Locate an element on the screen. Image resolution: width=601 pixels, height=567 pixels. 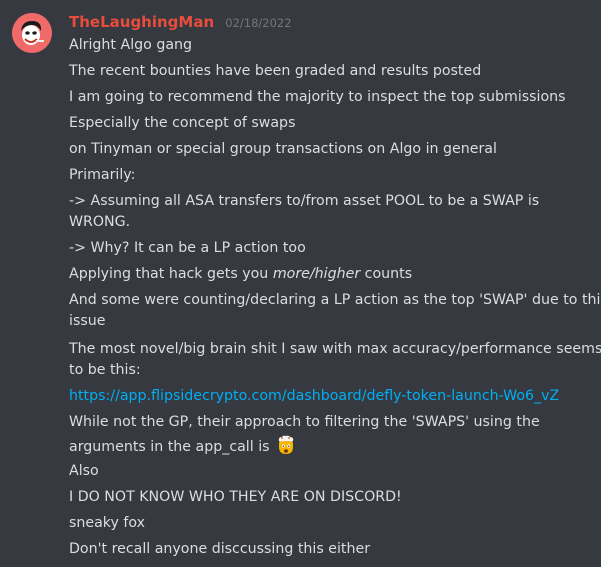
message-line: Alright Algo gang is located at coordinates (131, 45).